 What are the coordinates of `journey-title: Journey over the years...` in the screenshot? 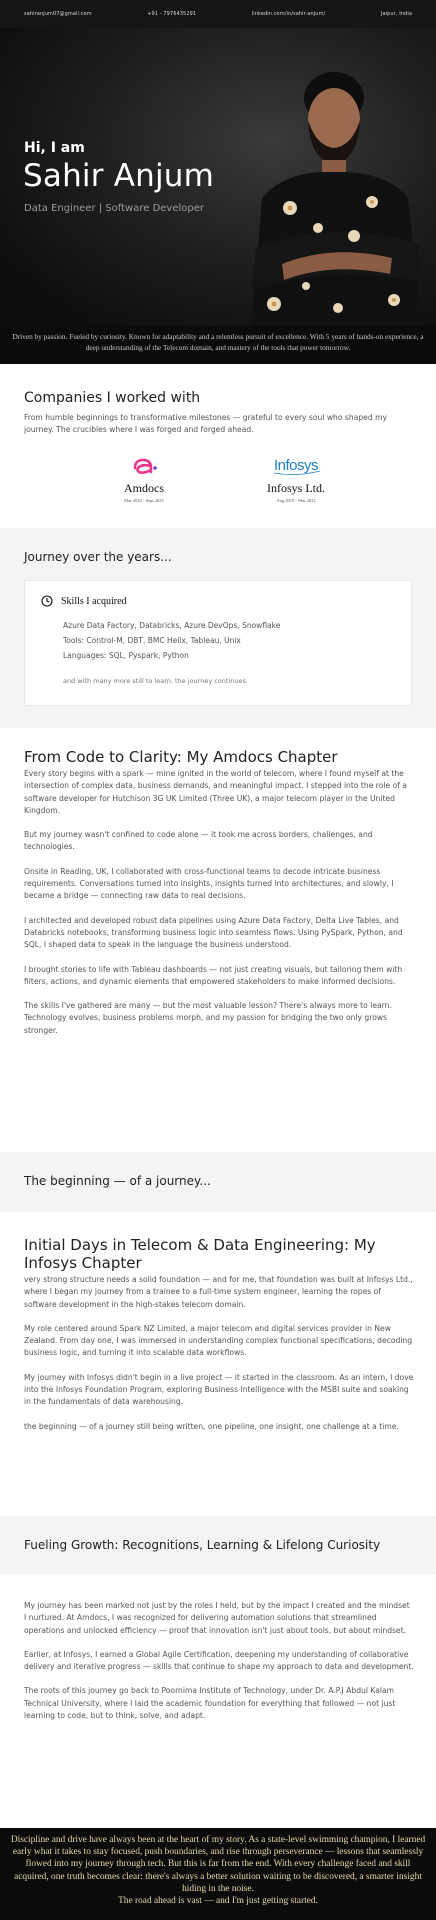 It's located at (98, 557).